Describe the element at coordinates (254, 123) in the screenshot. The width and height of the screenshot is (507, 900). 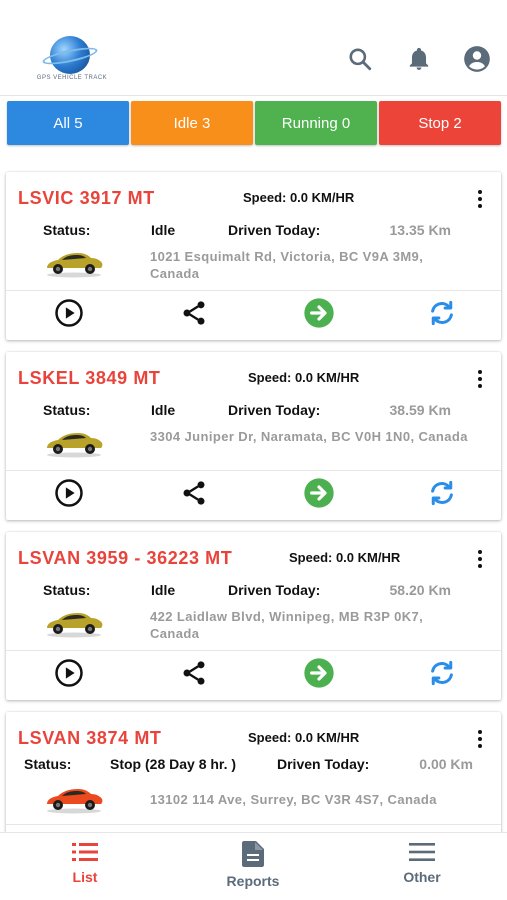
I see `status-filter-bar: All 5 Idle 3 Running 0 Stop 2` at that location.